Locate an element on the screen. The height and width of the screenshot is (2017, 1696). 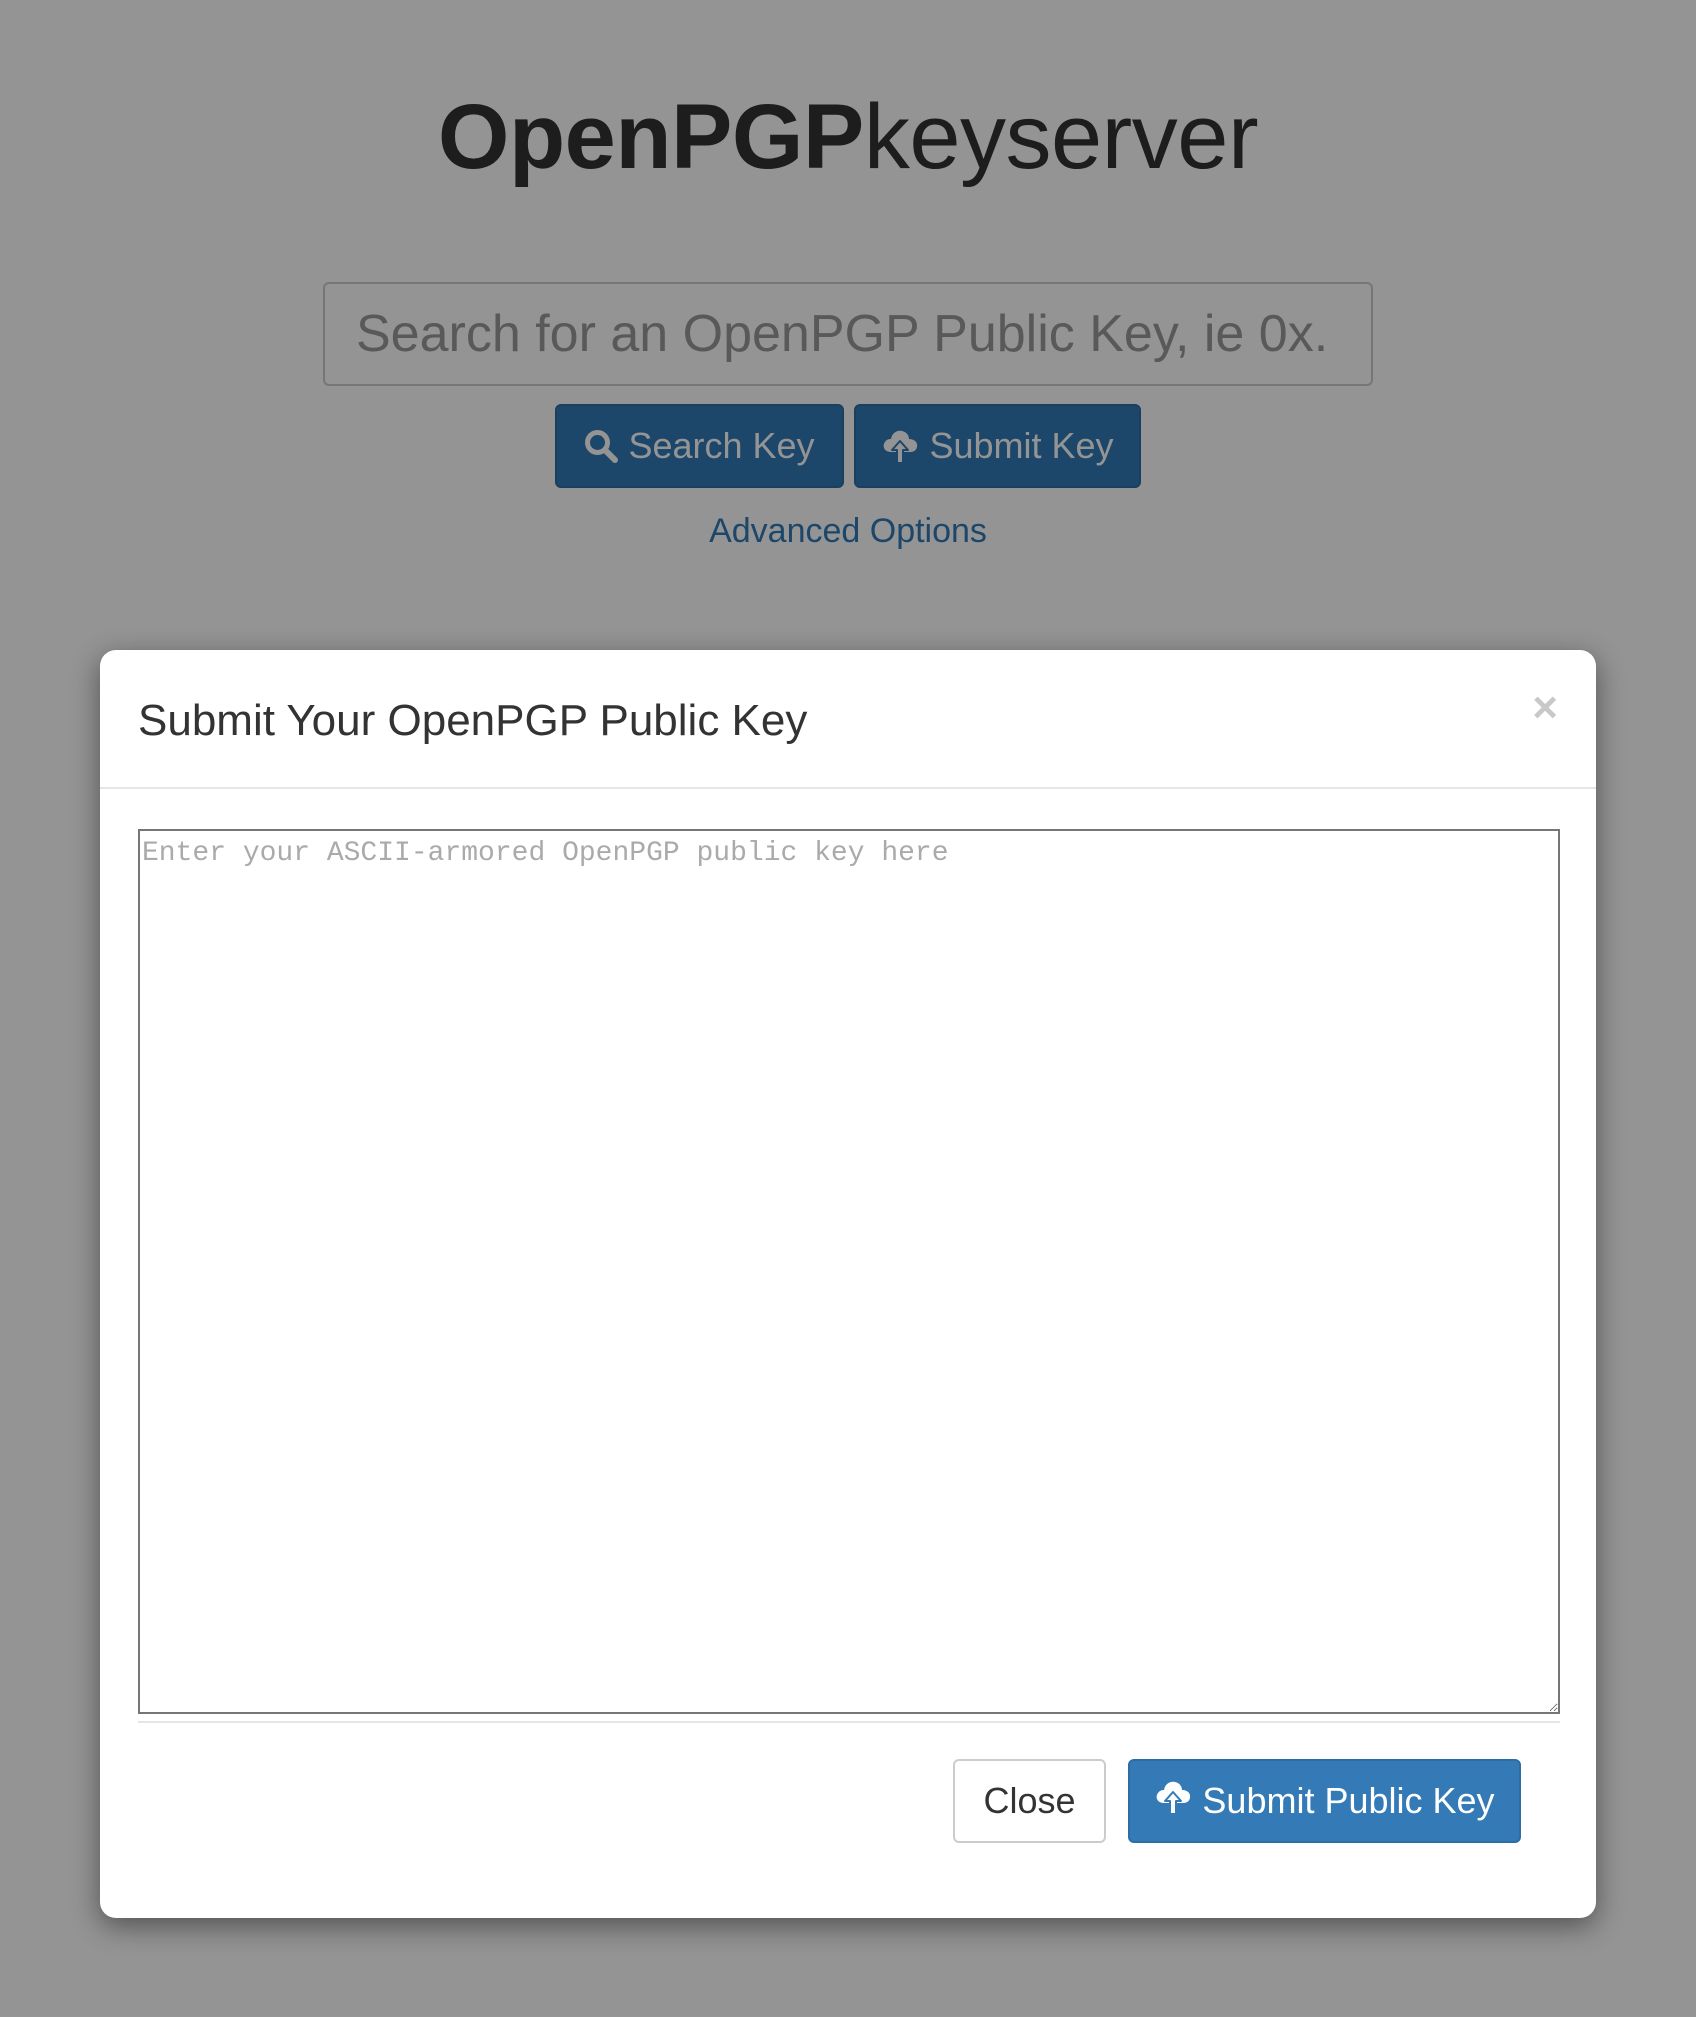
modal-footer-divider is located at coordinates (849, 1722).